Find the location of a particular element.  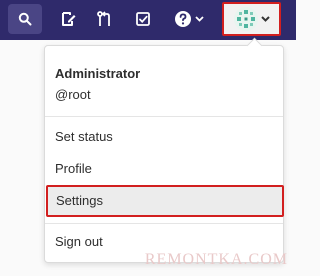

settings-label: Settings is located at coordinates (79, 200).